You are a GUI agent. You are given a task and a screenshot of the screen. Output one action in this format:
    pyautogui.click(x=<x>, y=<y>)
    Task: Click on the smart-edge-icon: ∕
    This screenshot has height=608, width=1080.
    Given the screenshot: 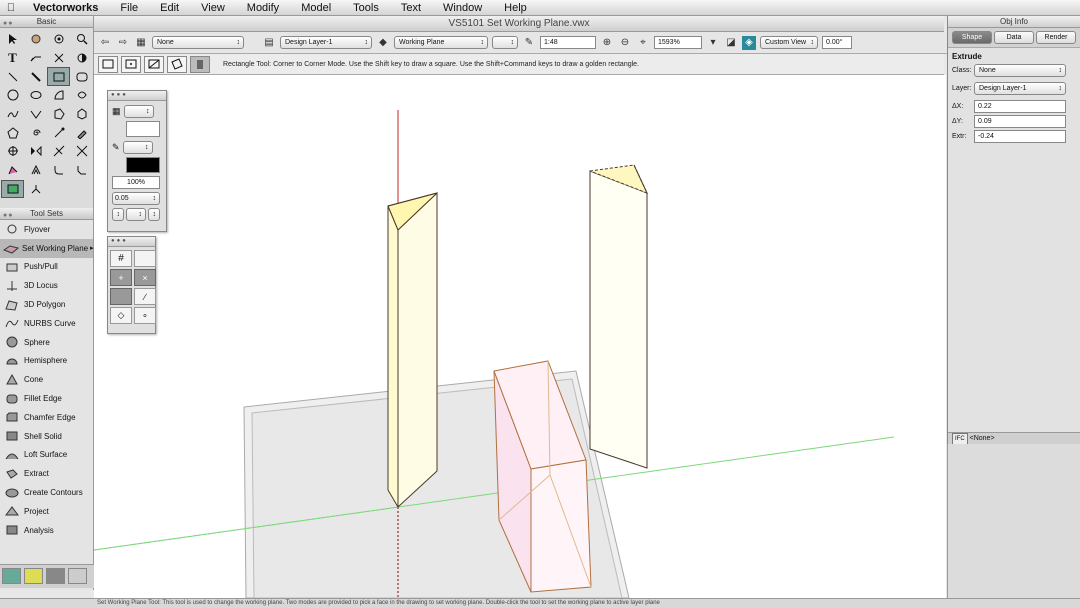 What is the action you would take?
    pyautogui.click(x=145, y=296)
    